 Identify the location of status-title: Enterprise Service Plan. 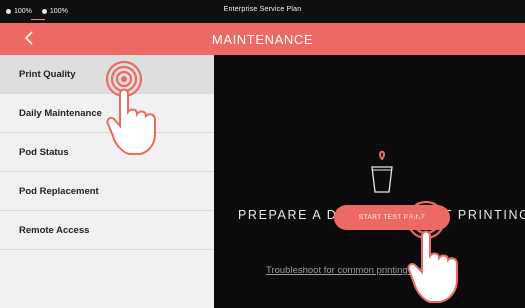
(262, 9).